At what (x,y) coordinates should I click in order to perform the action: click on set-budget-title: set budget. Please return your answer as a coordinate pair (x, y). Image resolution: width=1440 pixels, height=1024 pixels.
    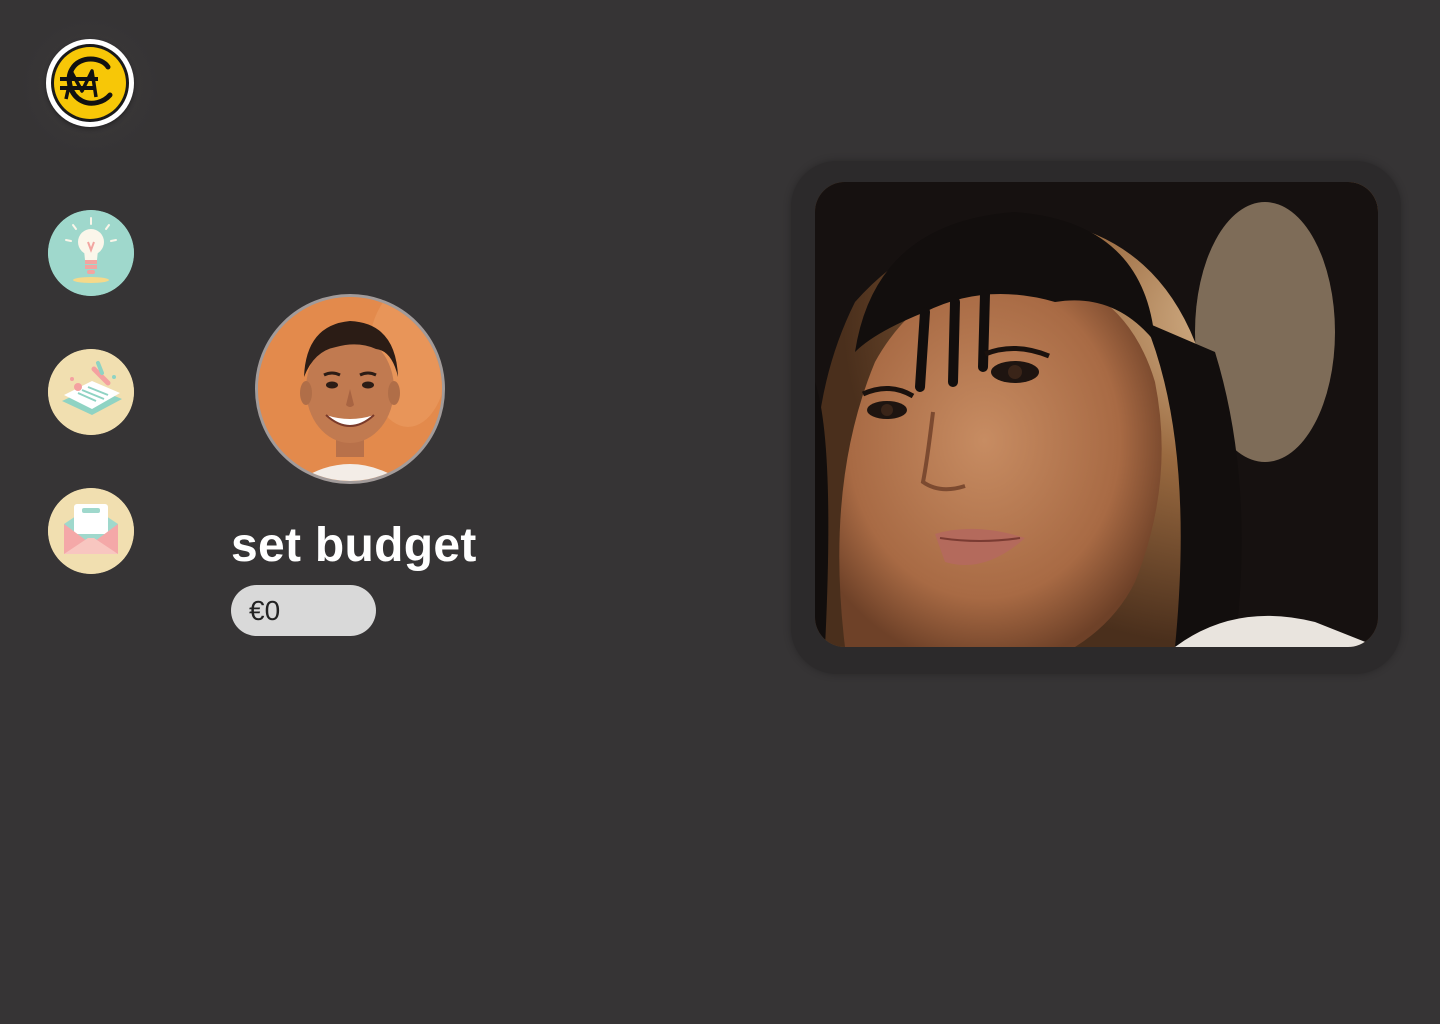
    Looking at the image, I should click on (354, 545).